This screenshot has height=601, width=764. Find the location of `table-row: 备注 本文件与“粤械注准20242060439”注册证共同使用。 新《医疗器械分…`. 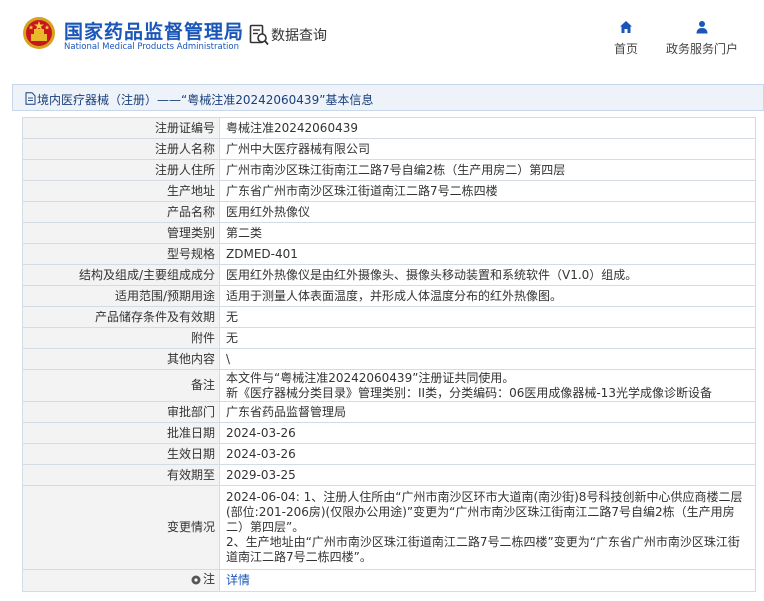

table-row: 备注 本文件与“粤械注准20242060439”注册证共同使用。 新《医疗器械分… is located at coordinates (389, 385).